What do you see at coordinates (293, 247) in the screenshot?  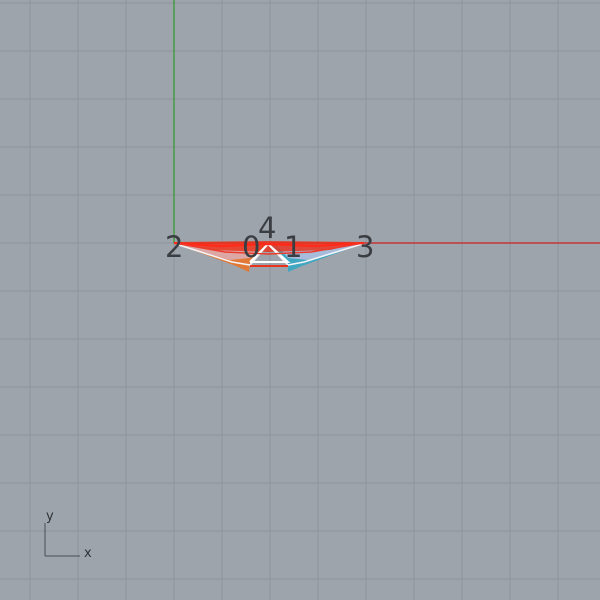 I see `point-label-1: 1` at bounding box center [293, 247].